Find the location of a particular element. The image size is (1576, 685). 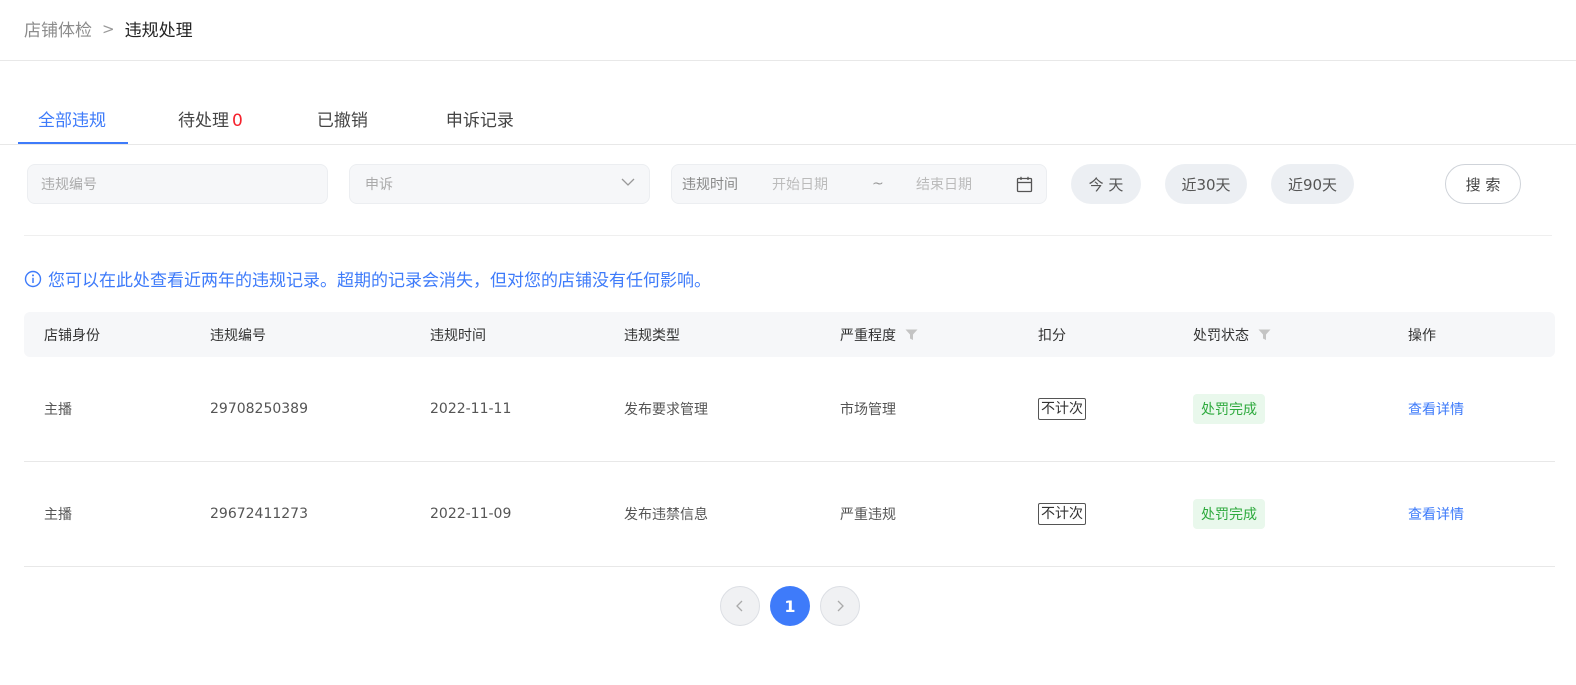

cell-severity: 市场管理 is located at coordinates (868, 410).